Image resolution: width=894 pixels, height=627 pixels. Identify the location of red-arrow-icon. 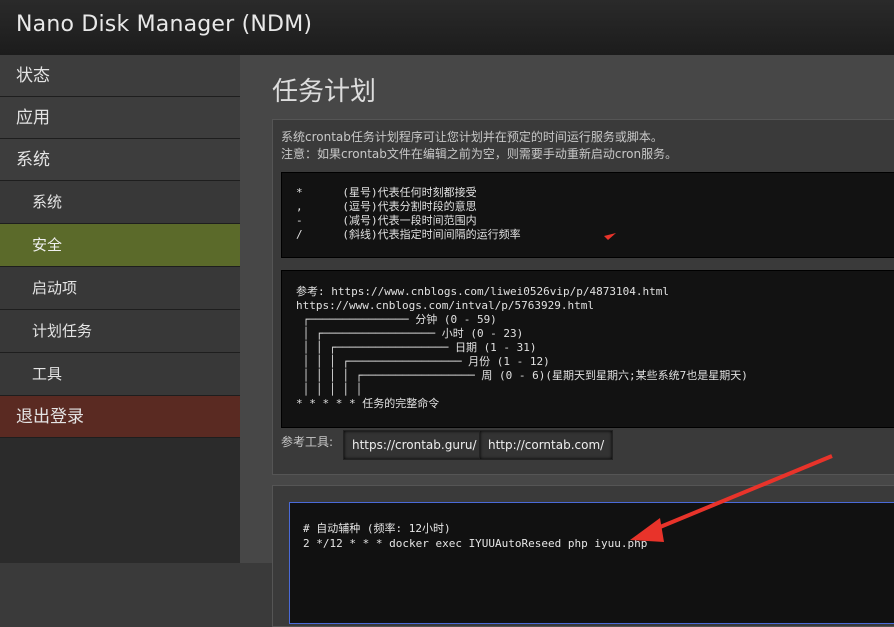
(740, 494).